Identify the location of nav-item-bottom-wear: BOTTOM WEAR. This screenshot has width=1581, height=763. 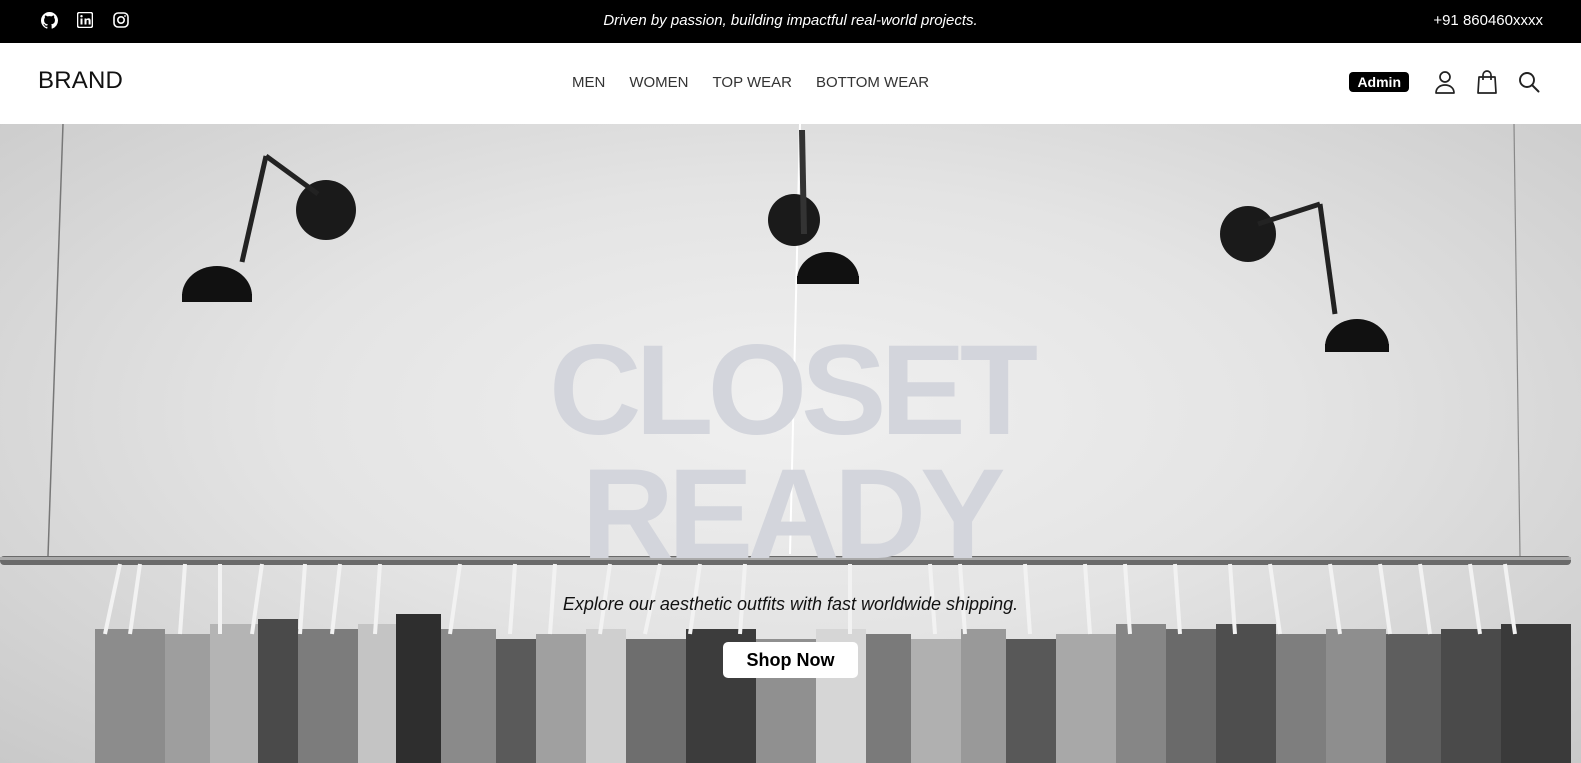
(872, 82).